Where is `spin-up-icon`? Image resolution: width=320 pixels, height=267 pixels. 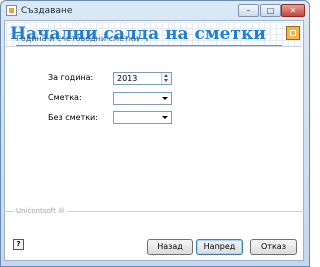
spin-up-icon is located at coordinates (166, 75).